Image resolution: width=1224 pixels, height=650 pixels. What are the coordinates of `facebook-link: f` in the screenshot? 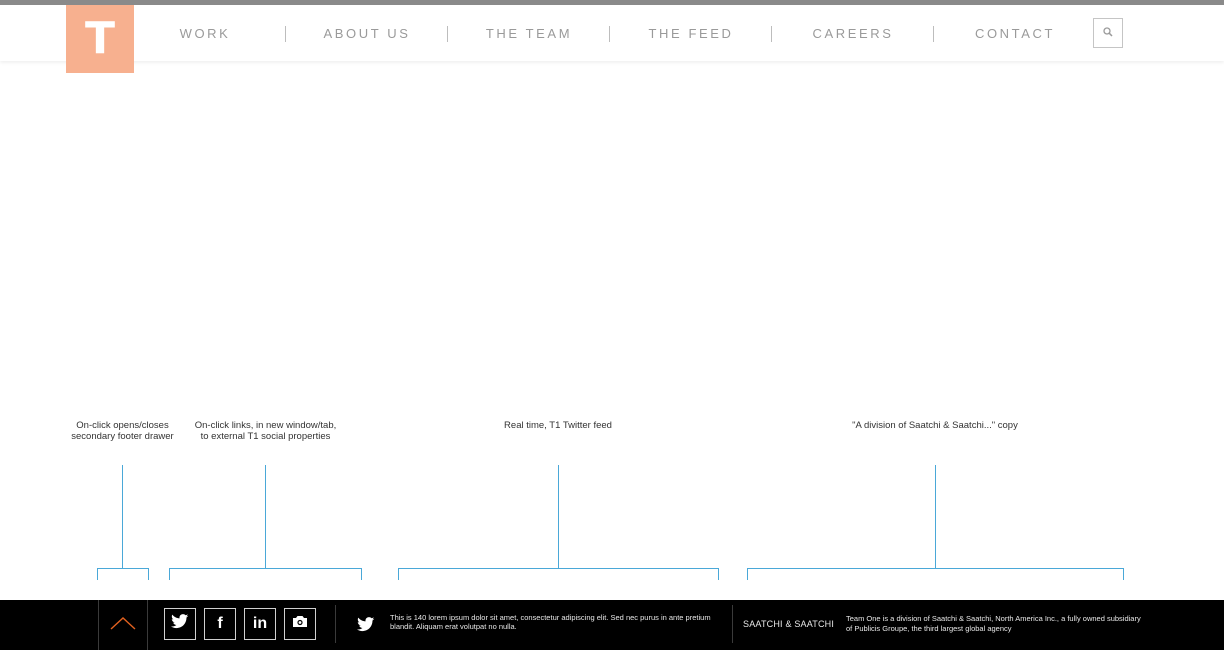 It's located at (220, 624).